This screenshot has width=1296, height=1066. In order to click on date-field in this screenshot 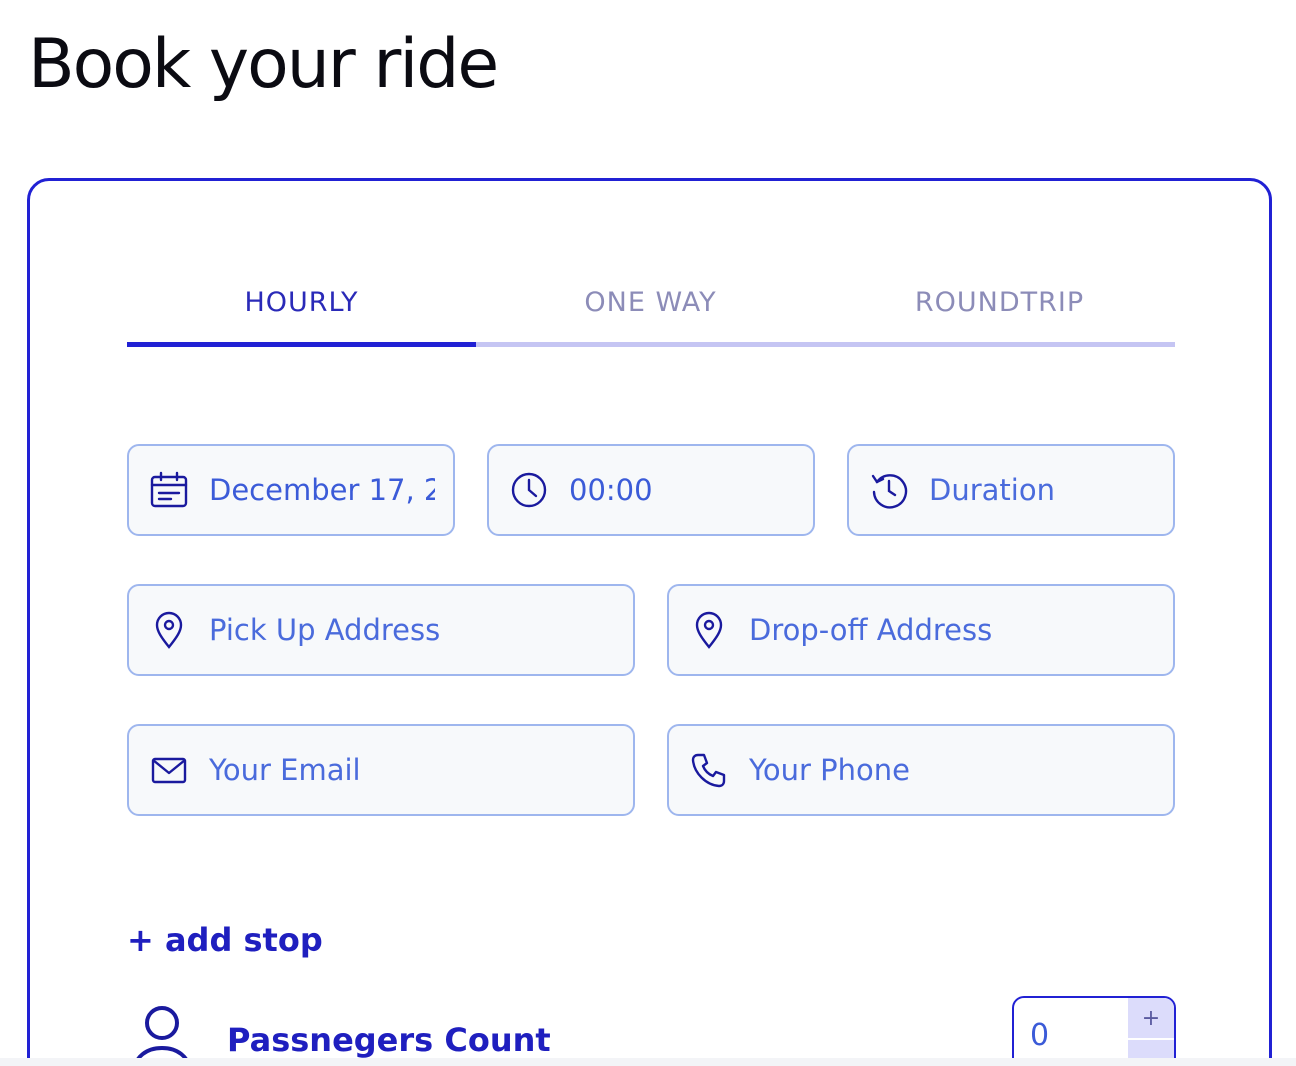, I will do `click(291, 490)`.